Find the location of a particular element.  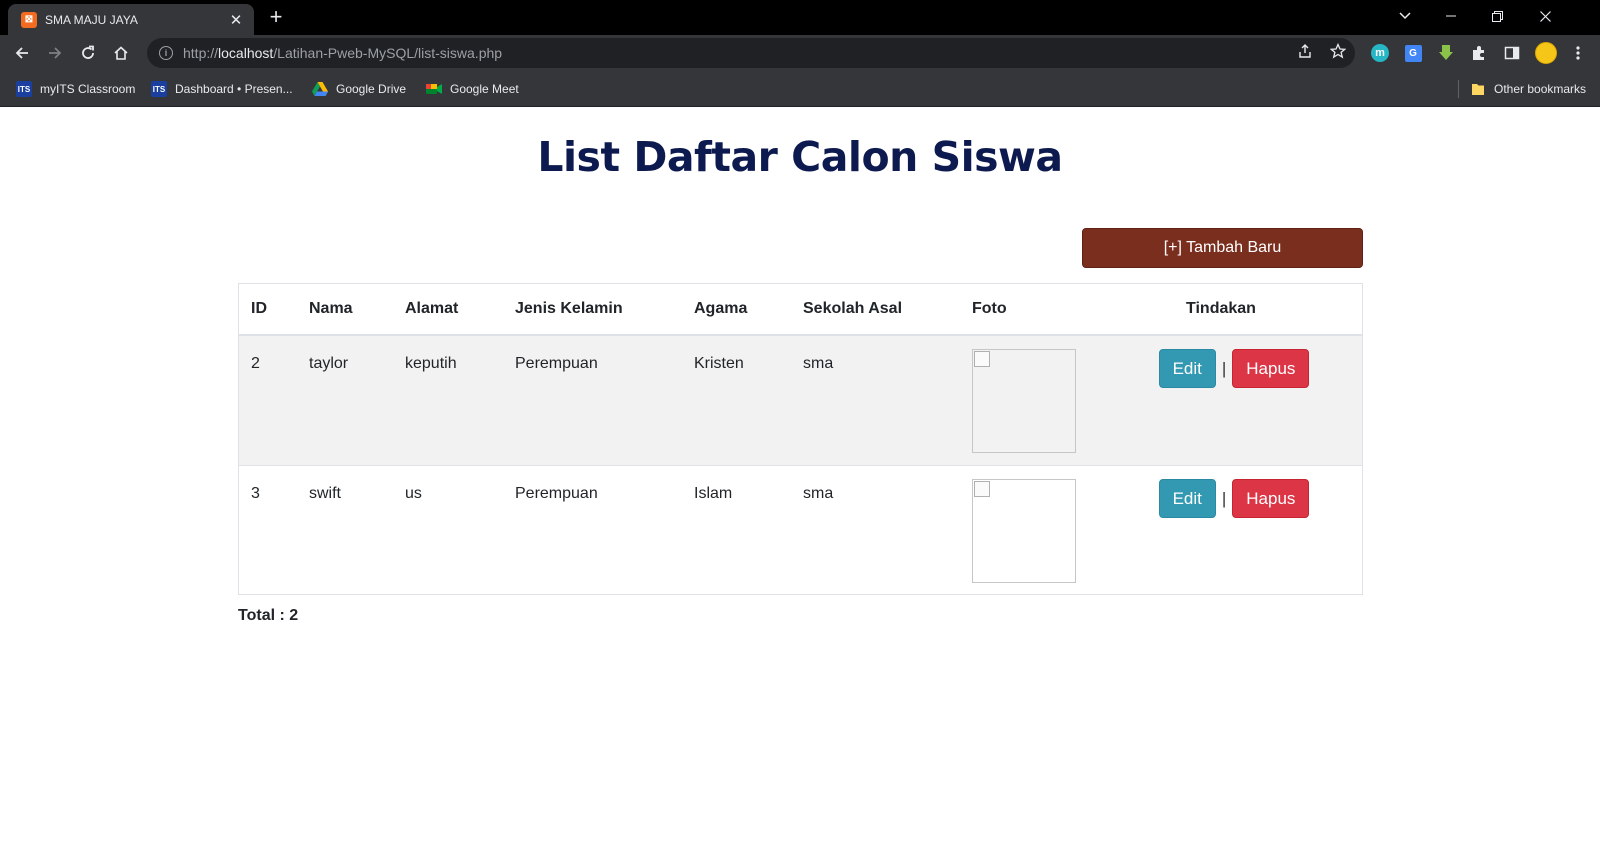

bookmark-label: myITS Classroom is located at coordinates (88, 89).